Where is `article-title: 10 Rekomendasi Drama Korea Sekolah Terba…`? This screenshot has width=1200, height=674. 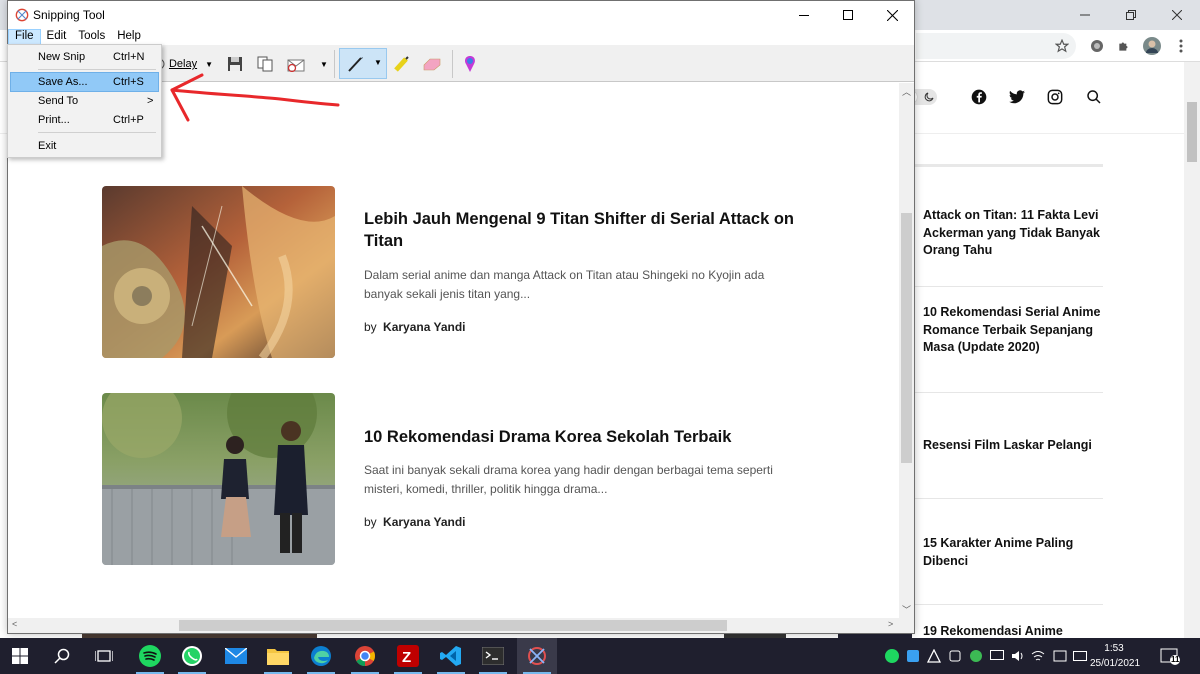
article-title: 10 Rekomendasi Drama Korea Sekolah Terba… is located at coordinates (584, 437).